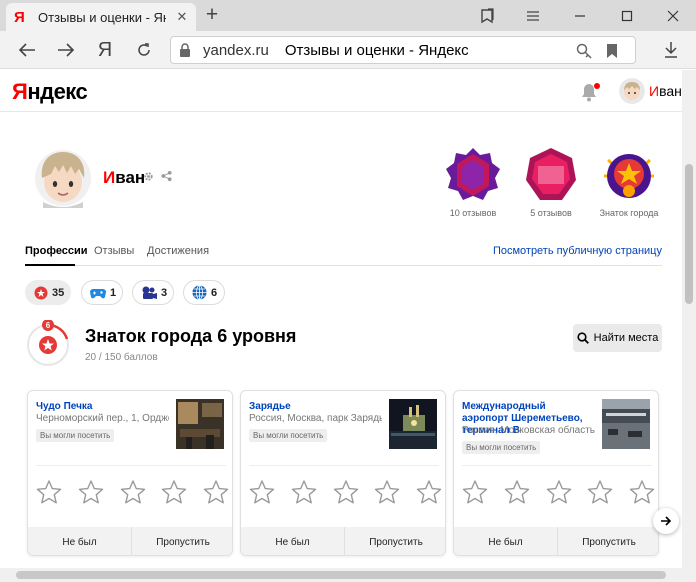  I want to click on gear-icon, so click(148, 176).